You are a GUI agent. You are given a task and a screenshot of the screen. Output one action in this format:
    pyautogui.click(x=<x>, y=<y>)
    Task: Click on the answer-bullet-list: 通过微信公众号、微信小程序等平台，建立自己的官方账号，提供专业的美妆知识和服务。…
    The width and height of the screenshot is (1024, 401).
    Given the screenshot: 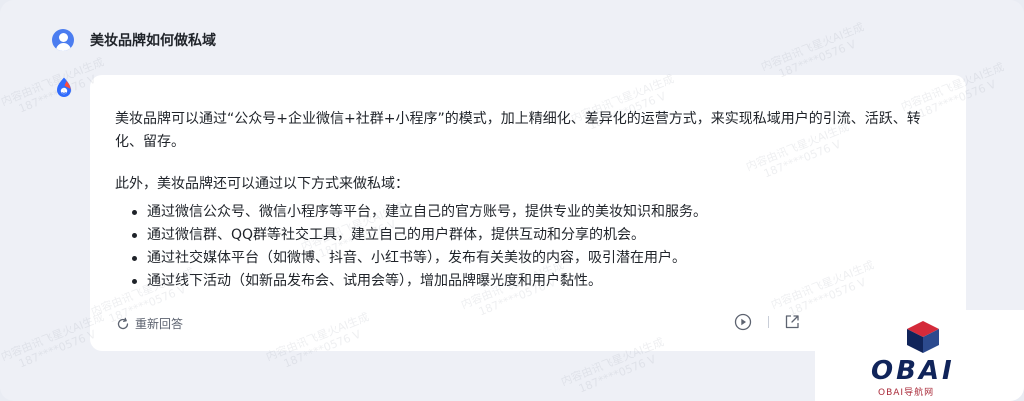 What is the action you would take?
    pyautogui.click(x=411, y=247)
    